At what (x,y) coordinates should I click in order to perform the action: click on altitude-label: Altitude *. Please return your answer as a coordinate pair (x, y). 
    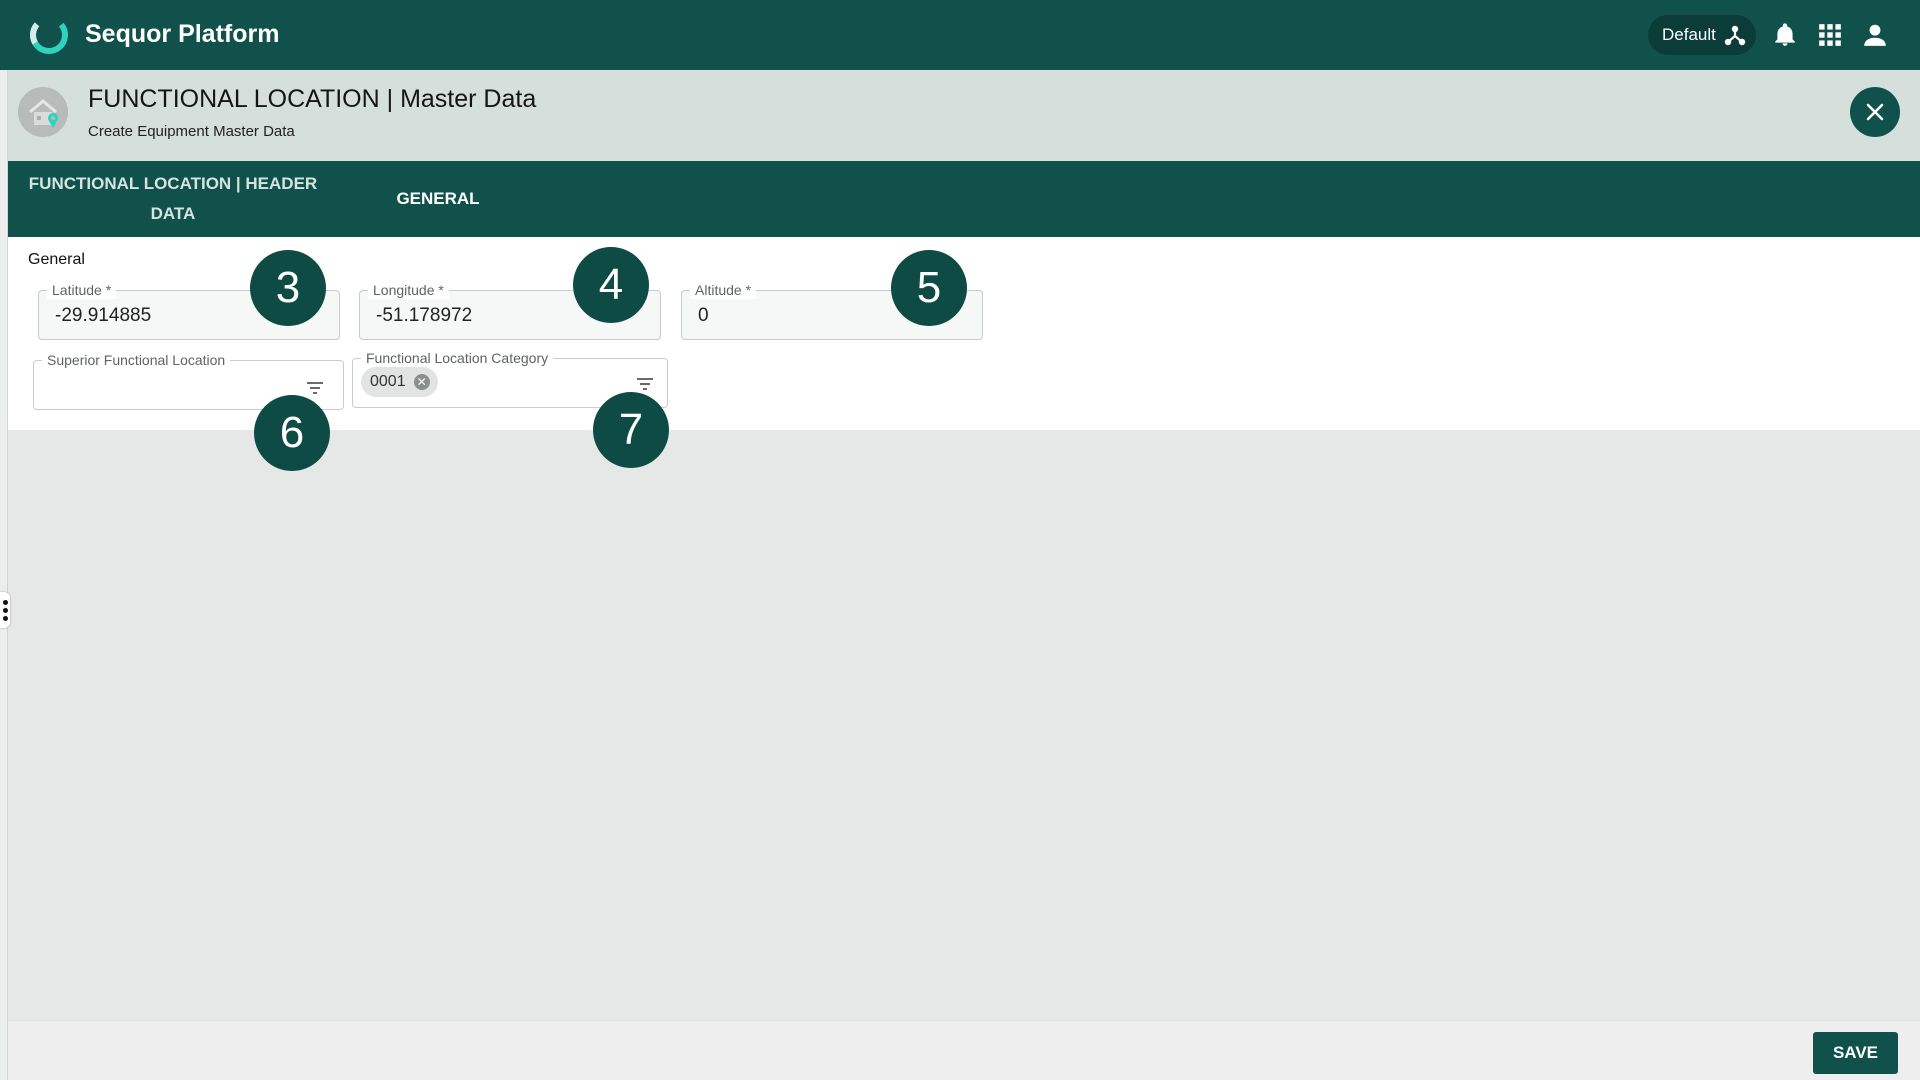
    Looking at the image, I should click on (723, 290).